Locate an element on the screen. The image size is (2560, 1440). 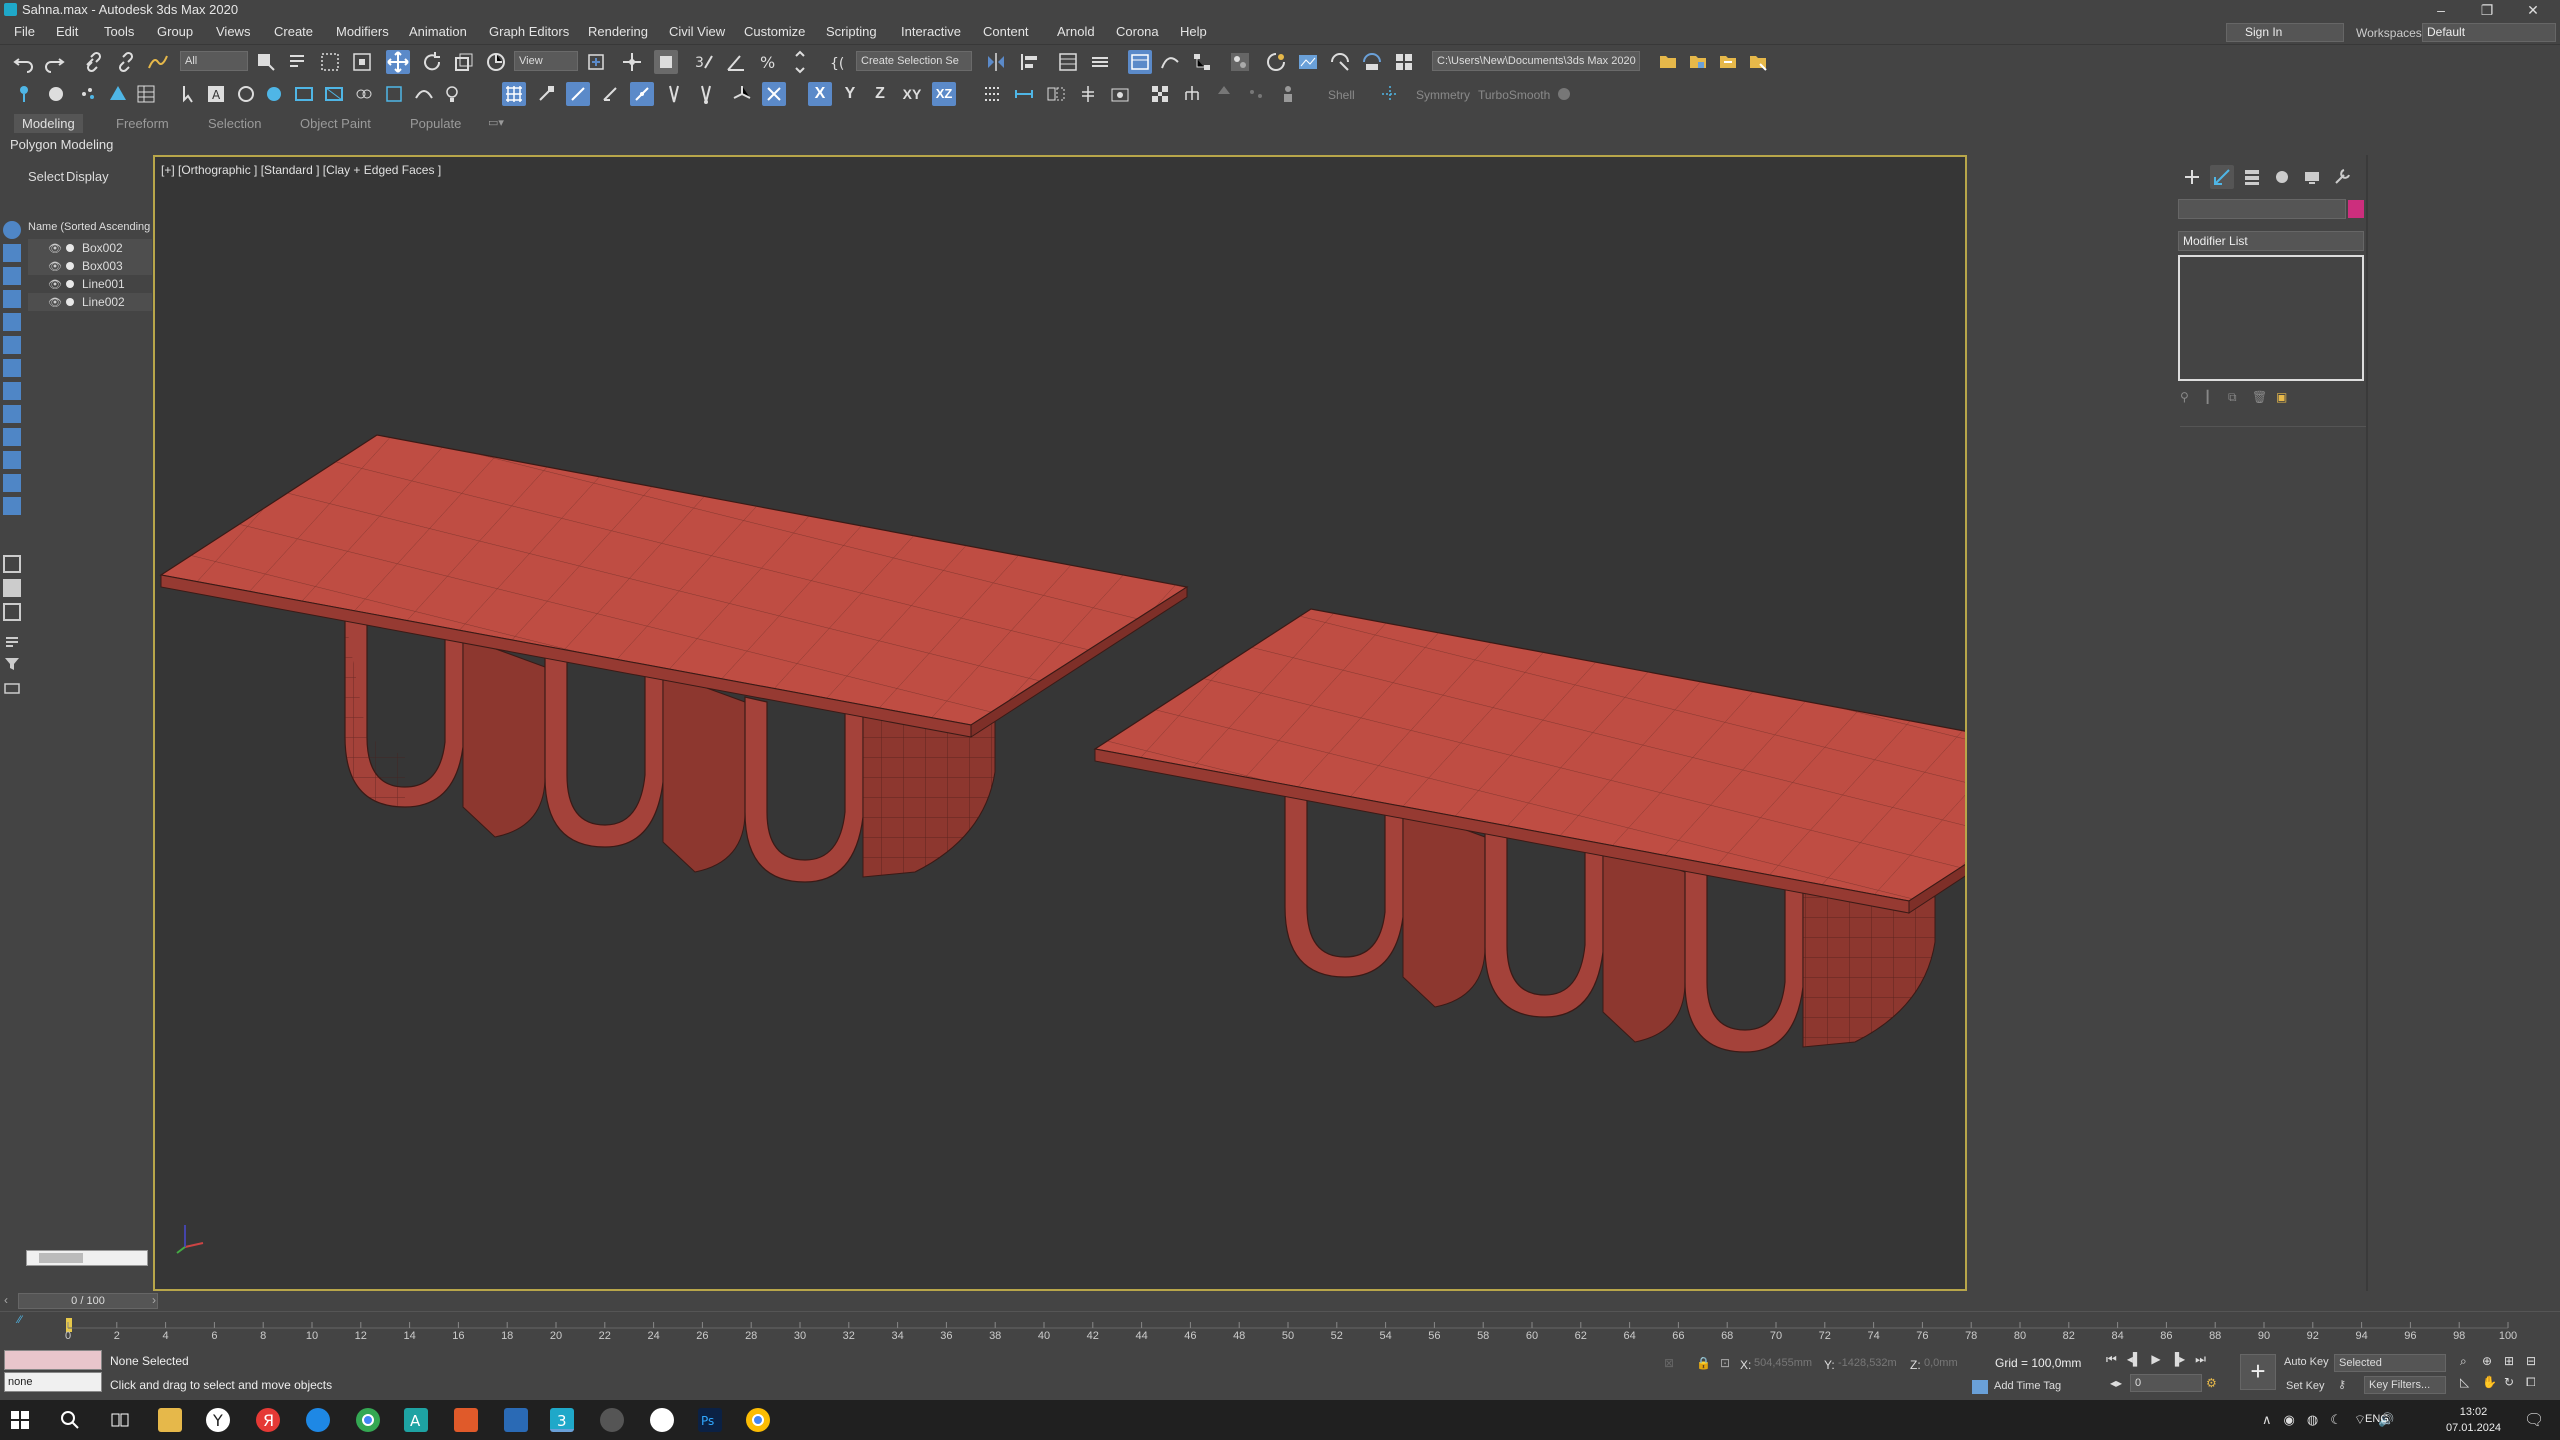
toggle-scene-explorer-icon is located at coordinates (1068, 62).